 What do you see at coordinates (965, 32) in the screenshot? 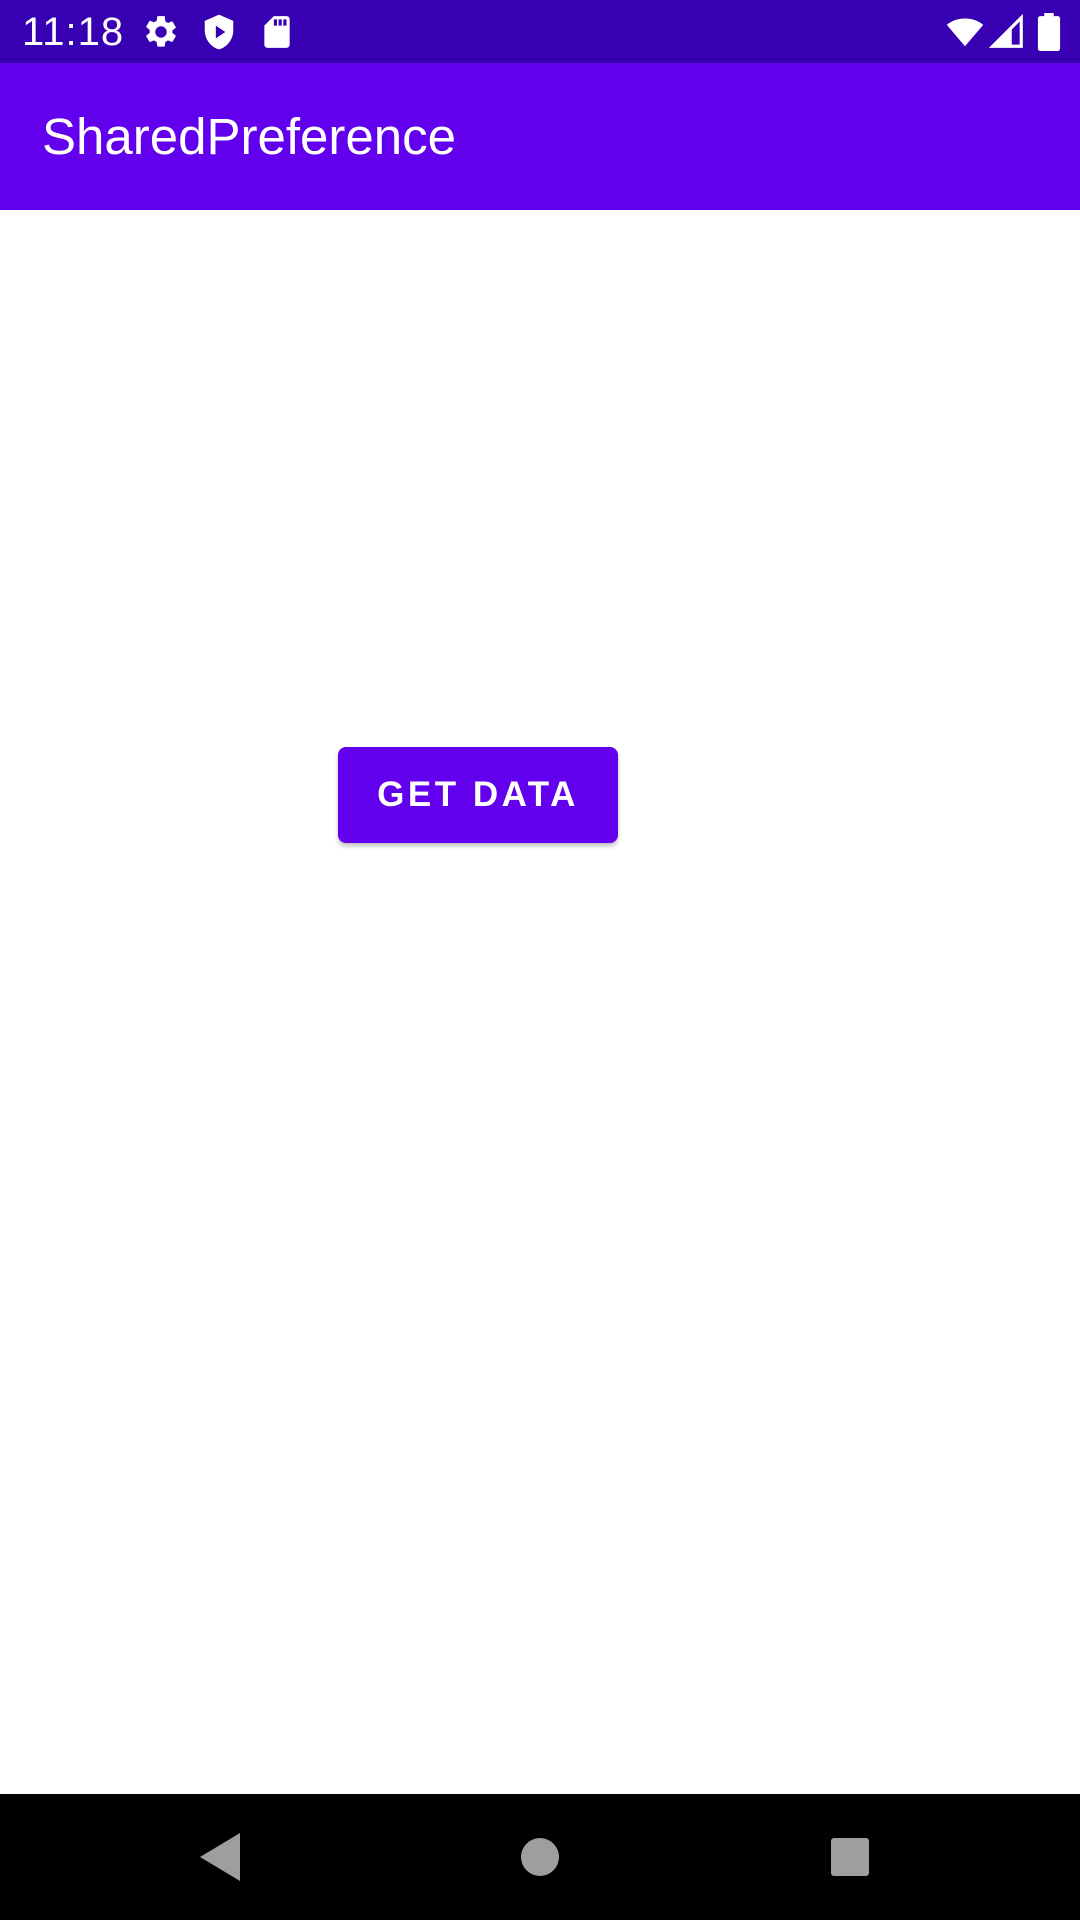
I see `wifi-icon` at bounding box center [965, 32].